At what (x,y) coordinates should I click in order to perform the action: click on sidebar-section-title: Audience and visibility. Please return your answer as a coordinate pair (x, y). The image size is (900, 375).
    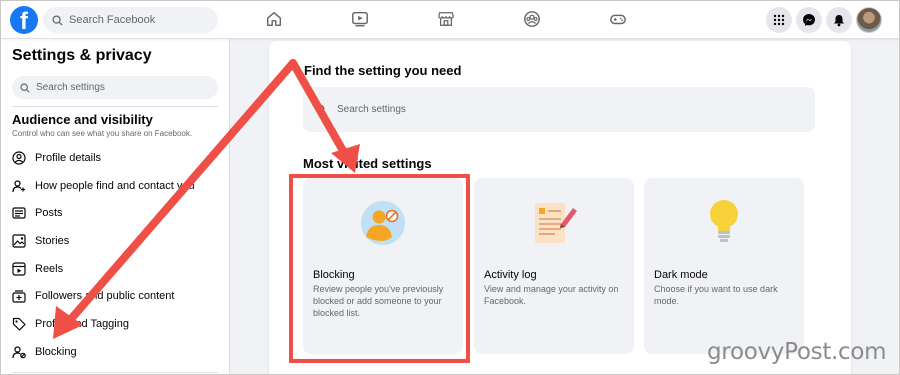
    Looking at the image, I should click on (82, 119).